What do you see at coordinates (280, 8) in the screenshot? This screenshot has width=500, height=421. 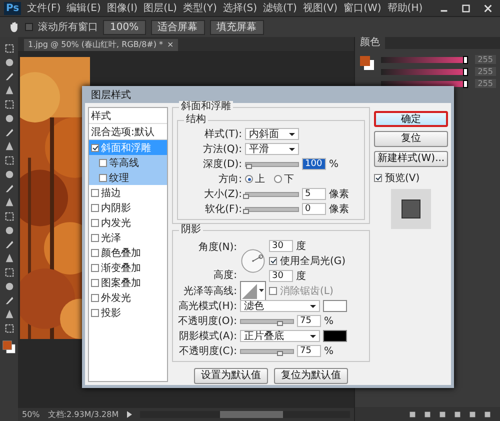 I see `menu-item: 滤镜(T)` at bounding box center [280, 8].